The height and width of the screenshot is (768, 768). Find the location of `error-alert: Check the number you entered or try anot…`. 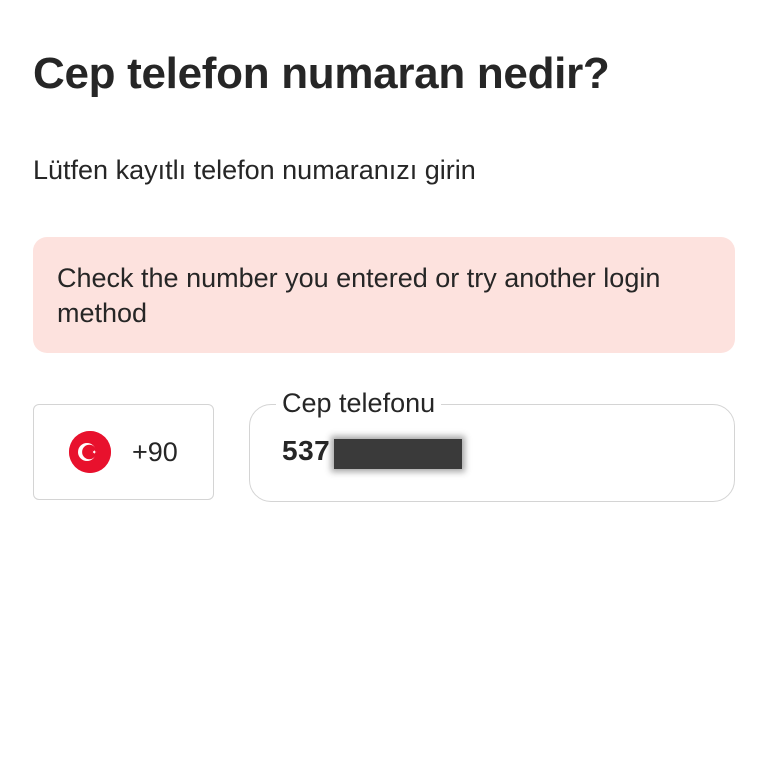

error-alert: Check the number you entered or try anot… is located at coordinates (384, 295).